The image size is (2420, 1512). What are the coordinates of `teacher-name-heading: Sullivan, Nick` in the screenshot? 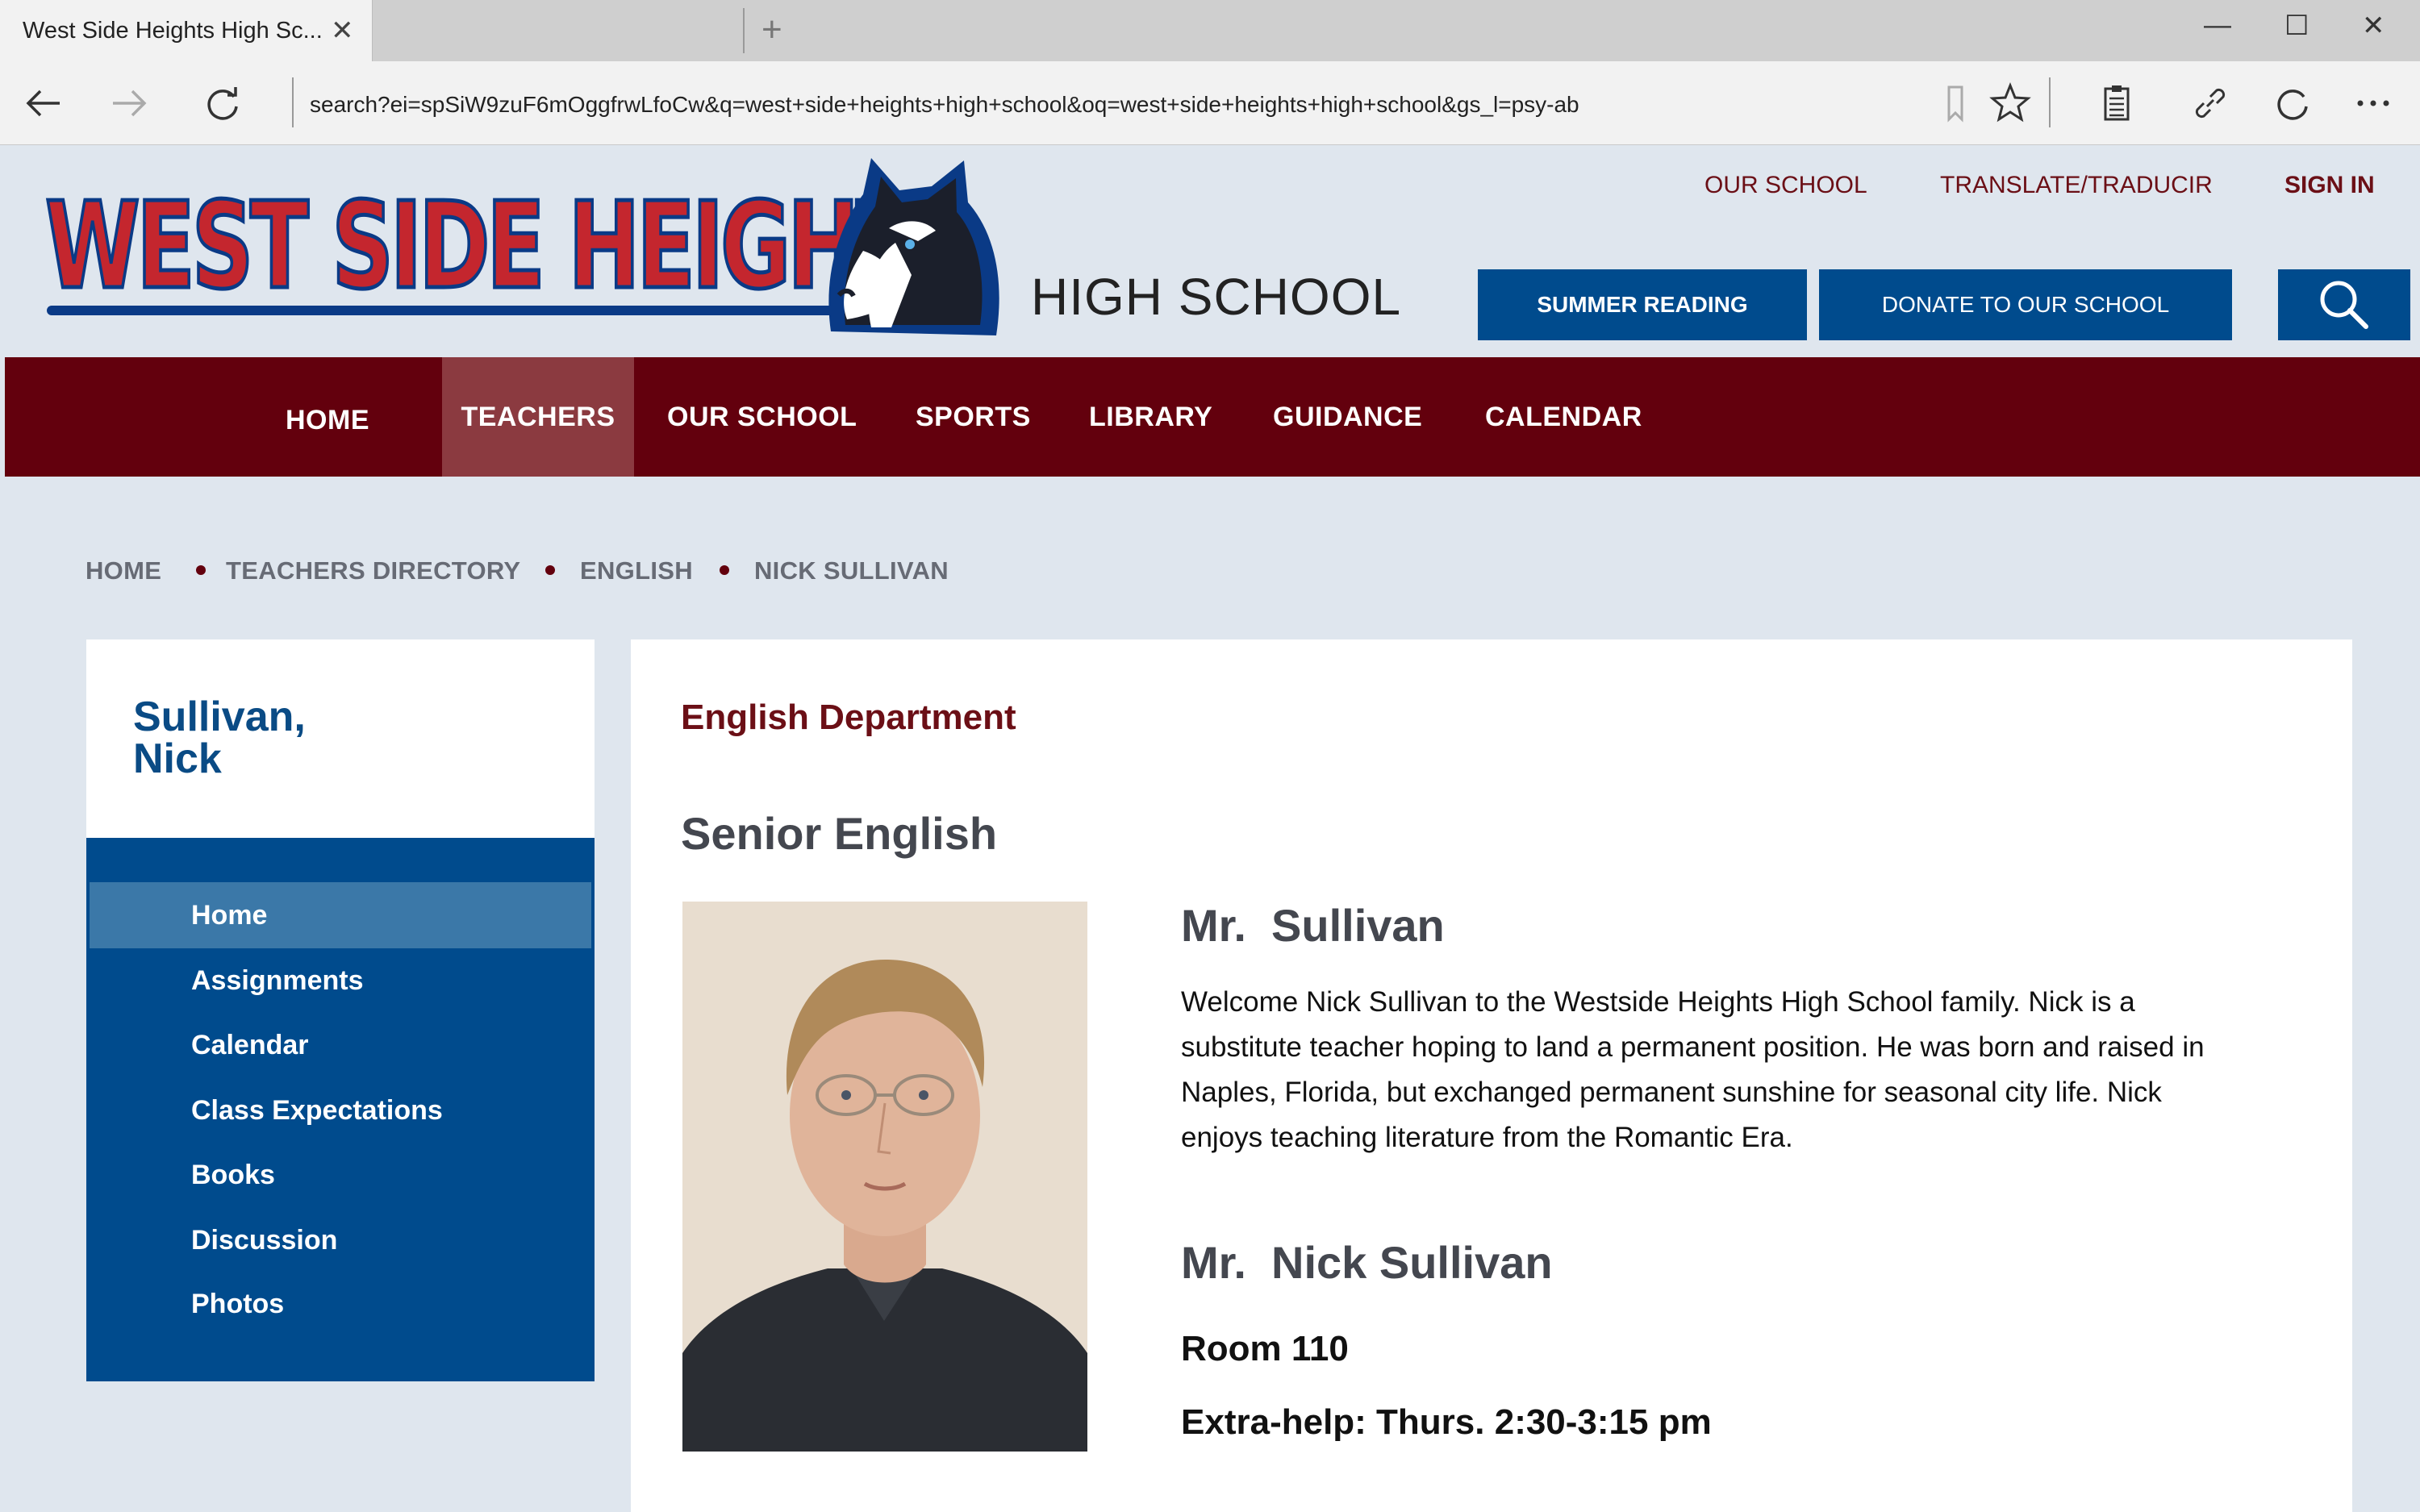 It's located at (219, 738).